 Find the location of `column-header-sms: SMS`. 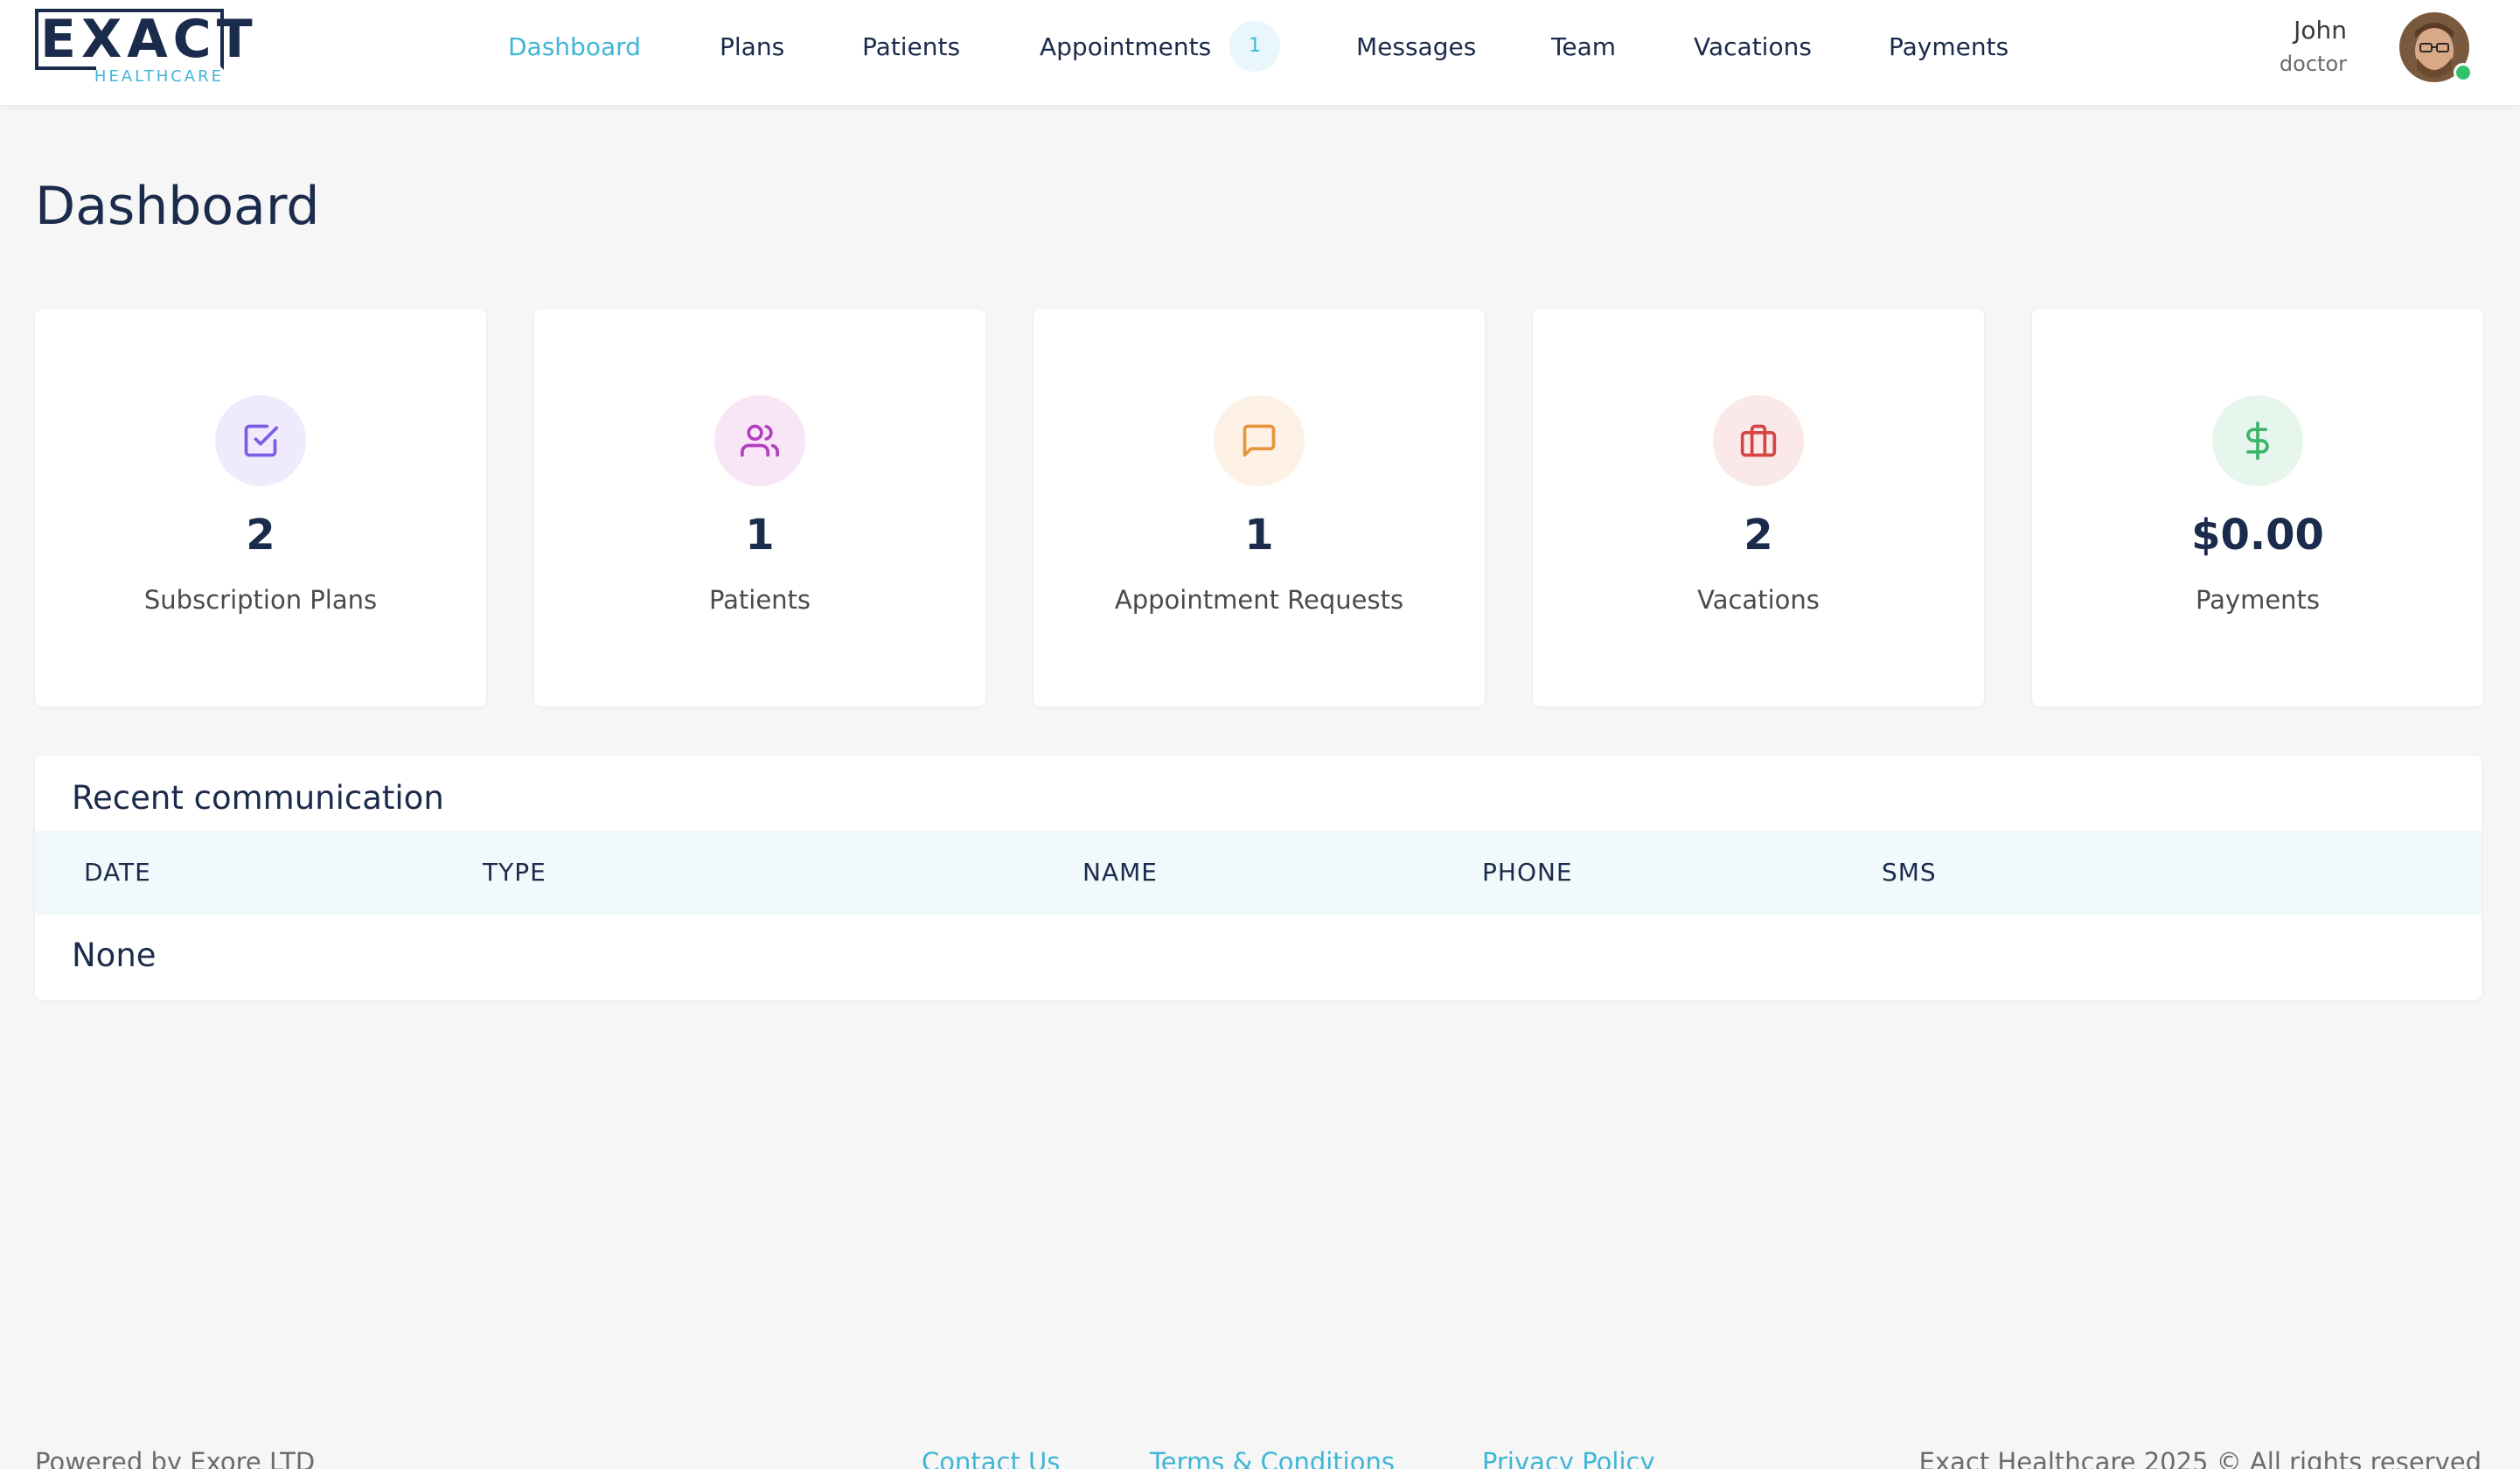

column-header-sms: SMS is located at coordinates (1909, 872).